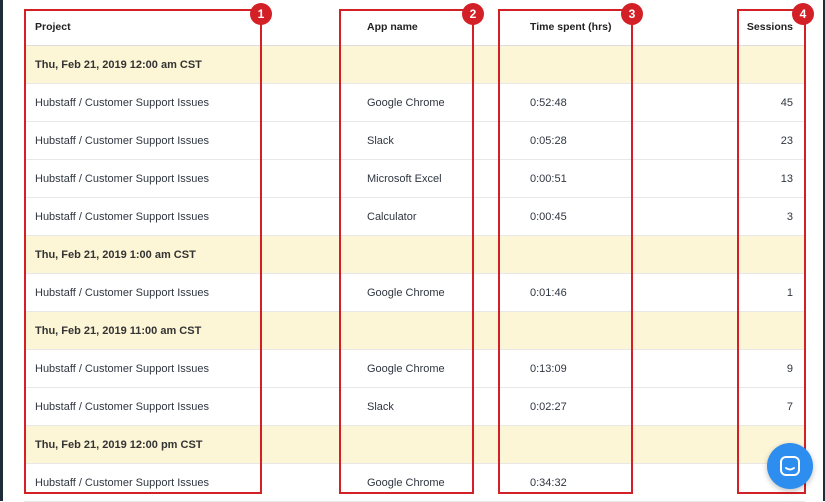 This screenshot has height=502, width=825. Describe the element at coordinates (548, 482) in the screenshot. I see `time-spent-cell: 0:34:32` at that location.